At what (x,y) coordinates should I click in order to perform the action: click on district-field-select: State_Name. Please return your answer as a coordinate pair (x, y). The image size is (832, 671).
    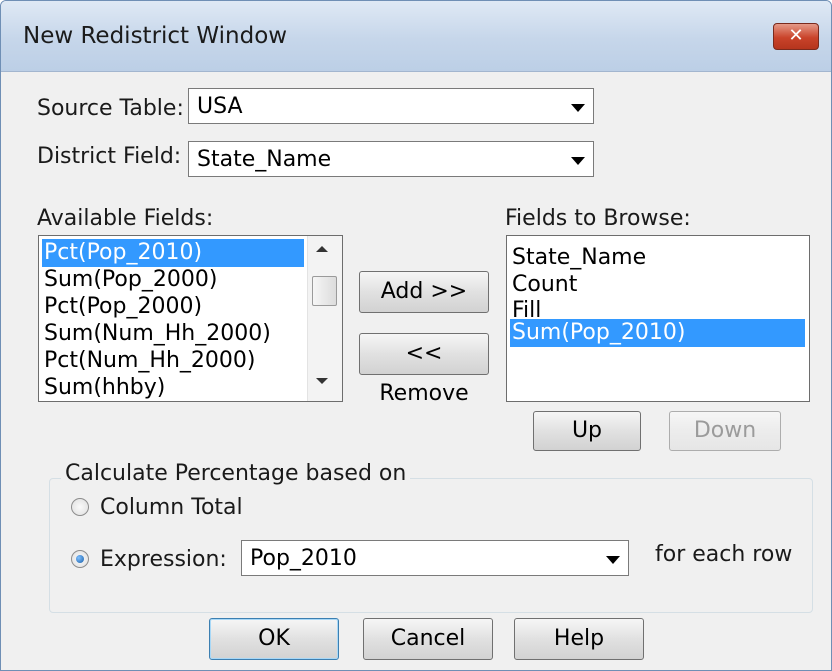
    Looking at the image, I should click on (391, 159).